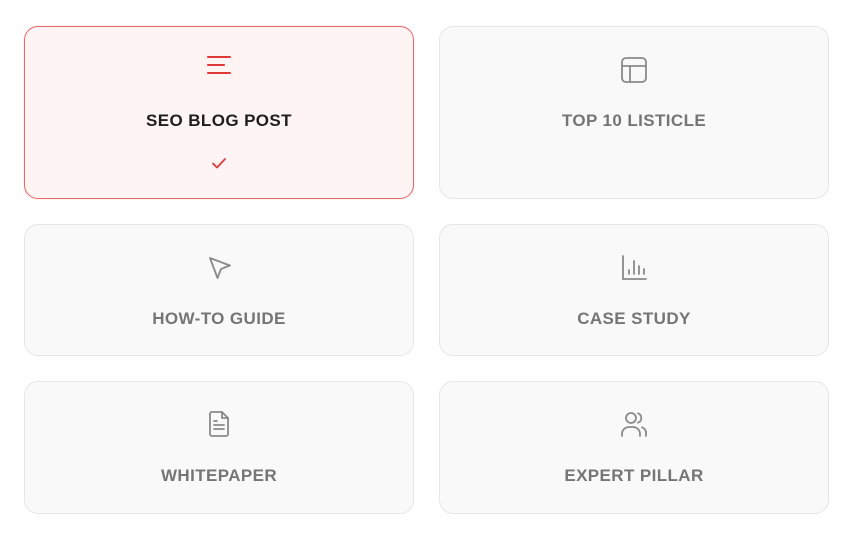  I want to click on option-card-whitepaper: WHITEPAPER, so click(219, 447).